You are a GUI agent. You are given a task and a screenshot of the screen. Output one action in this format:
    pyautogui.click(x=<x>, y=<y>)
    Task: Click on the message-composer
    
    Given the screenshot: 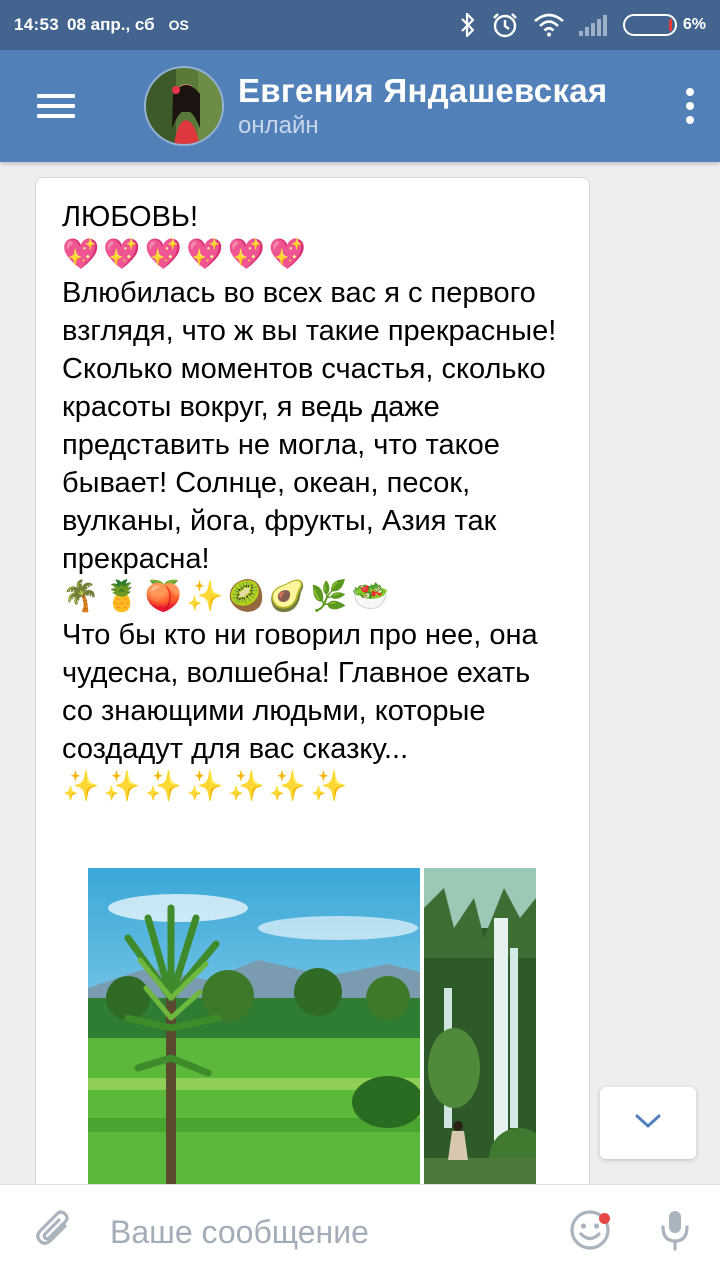 What is the action you would take?
    pyautogui.click(x=360, y=1232)
    